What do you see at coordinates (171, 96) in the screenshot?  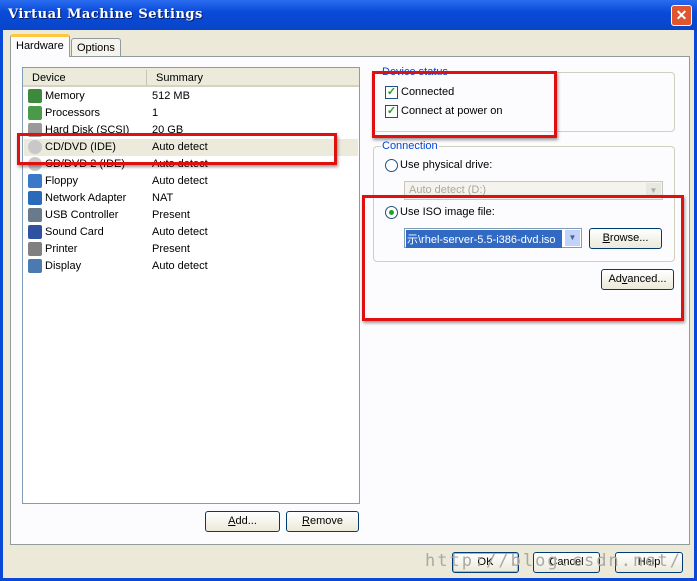 I see `device-summary: 512 MB` at bounding box center [171, 96].